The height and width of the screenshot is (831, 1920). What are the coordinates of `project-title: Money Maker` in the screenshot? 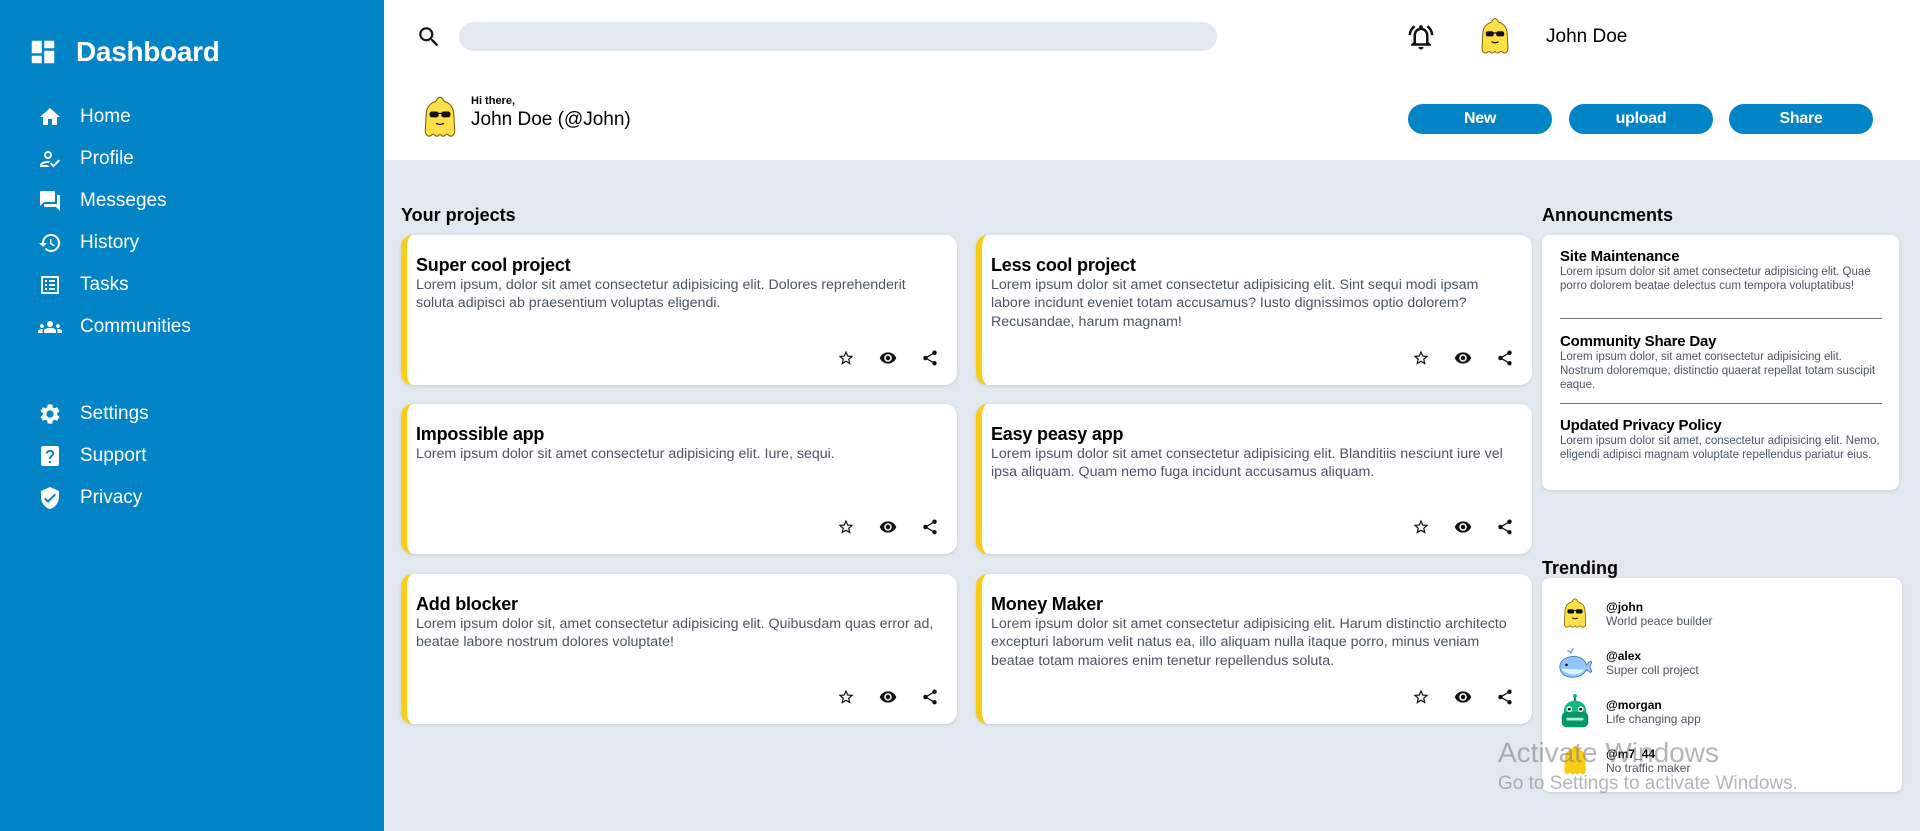 It's located at (1047, 604).